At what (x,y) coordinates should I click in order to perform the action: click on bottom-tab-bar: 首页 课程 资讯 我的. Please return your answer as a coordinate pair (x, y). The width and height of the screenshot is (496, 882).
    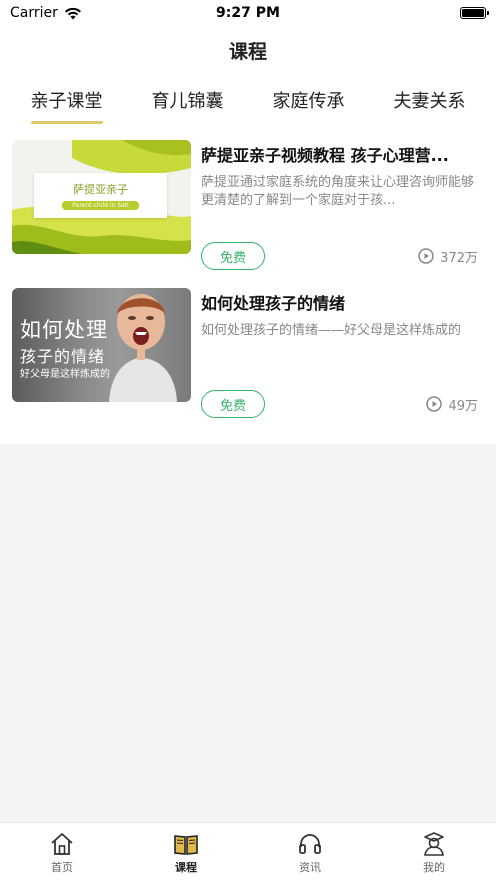
    Looking at the image, I should click on (248, 852).